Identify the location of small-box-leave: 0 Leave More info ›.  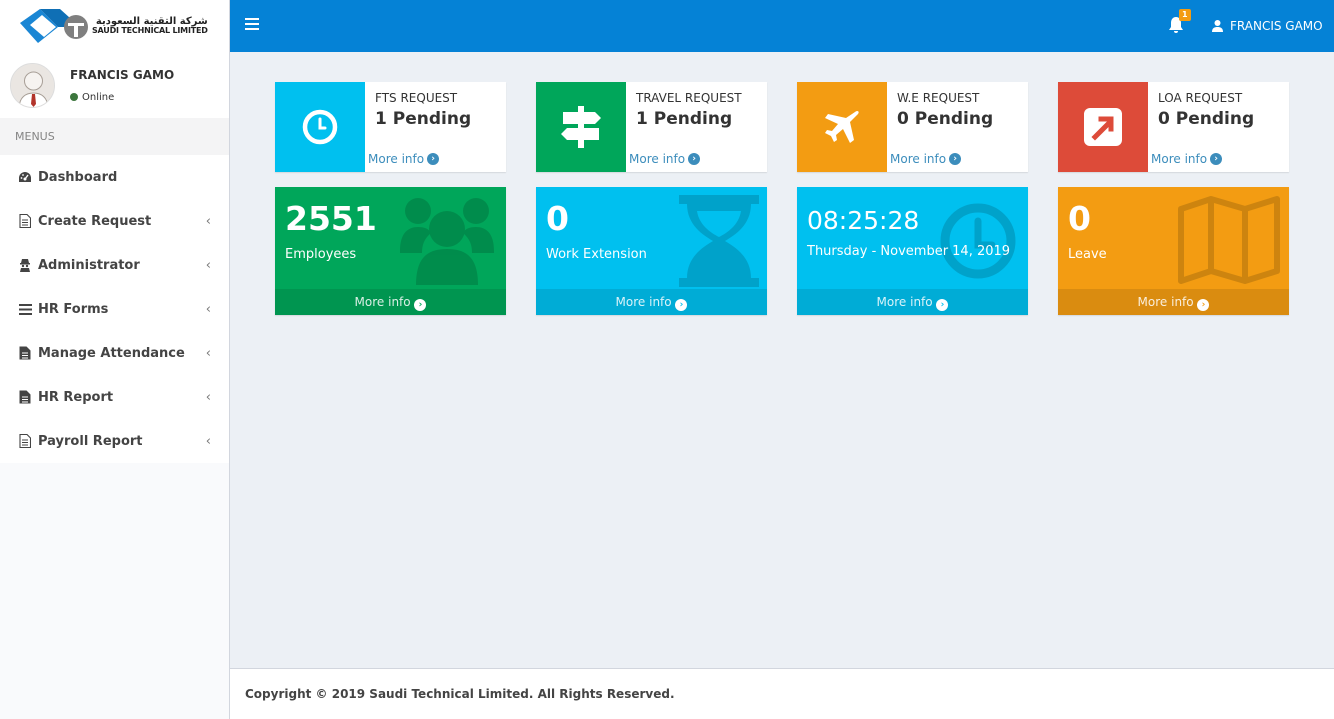
(1173, 251).